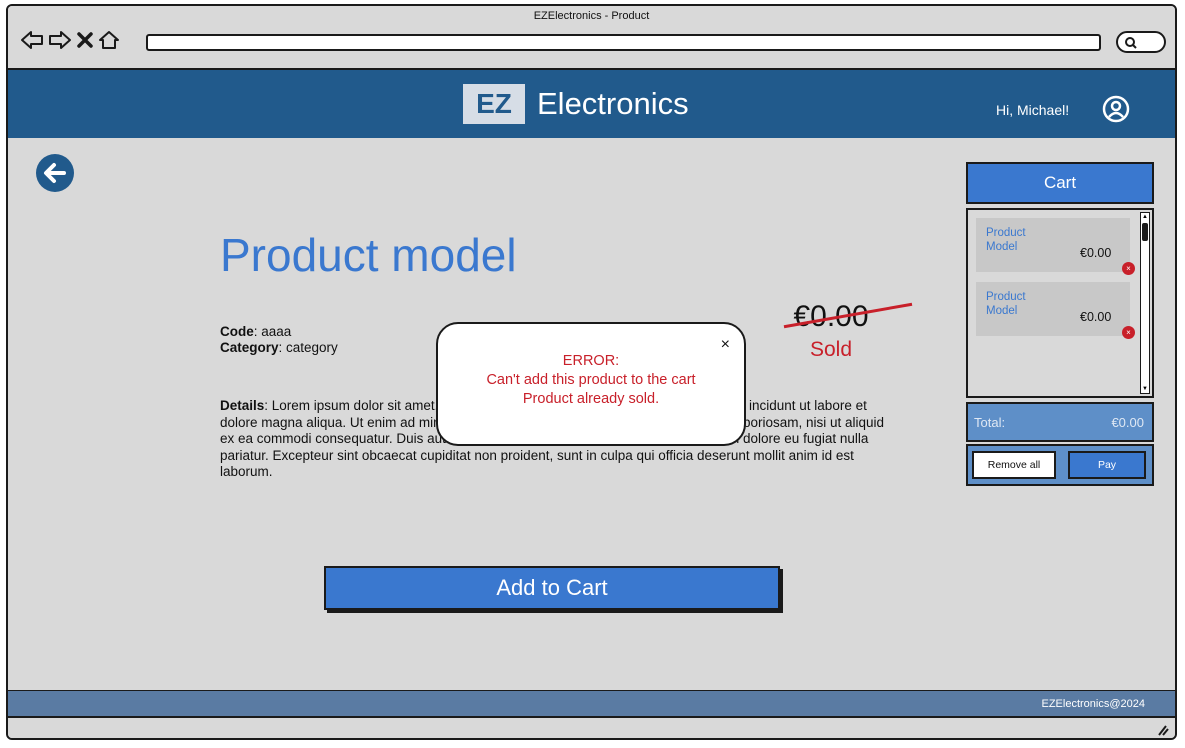 The image size is (1185, 748). Describe the element at coordinates (1145, 232) in the screenshot. I see `scroll-thumb` at that location.